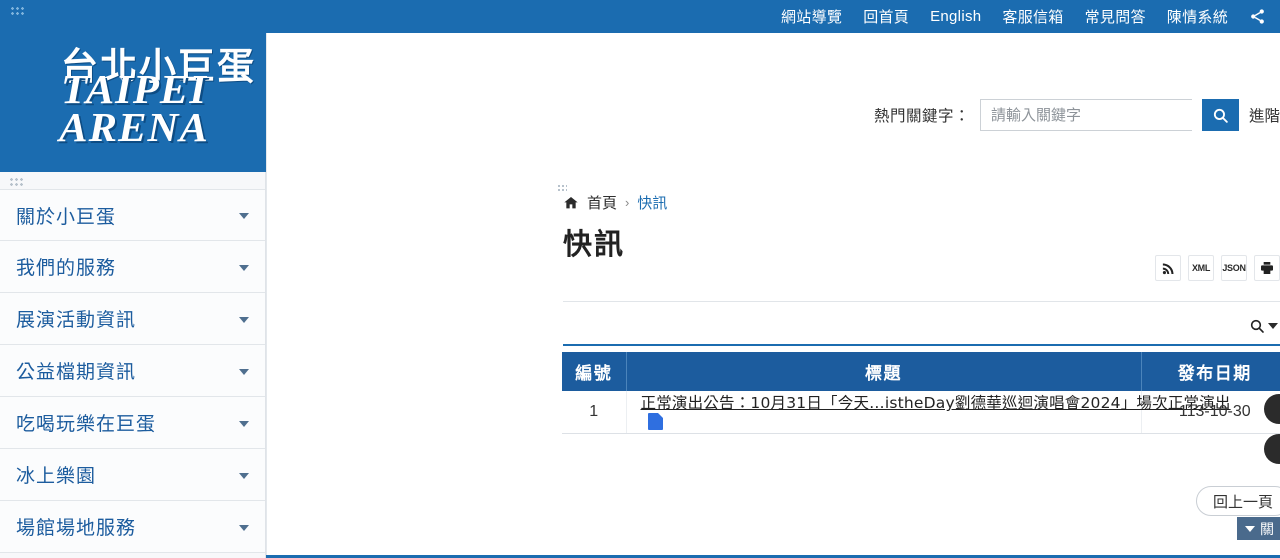 This screenshot has height=558, width=1280. What do you see at coordinates (562, 187) in the screenshot?
I see `breadcrumb-drag-dots-icon` at bounding box center [562, 187].